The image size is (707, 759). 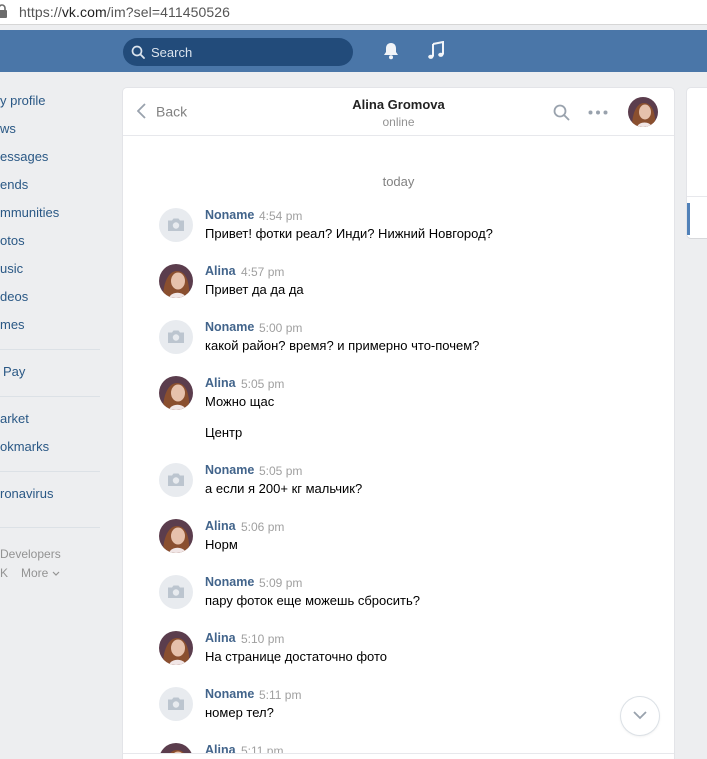 I want to click on sidebar-item-coronavirus: ronavirus, so click(x=26, y=494).